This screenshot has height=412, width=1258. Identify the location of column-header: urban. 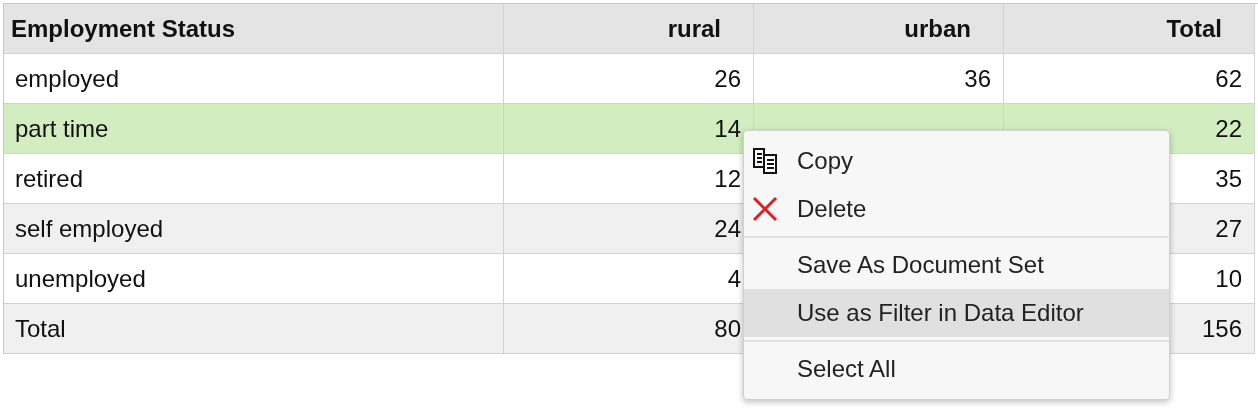
(879, 29).